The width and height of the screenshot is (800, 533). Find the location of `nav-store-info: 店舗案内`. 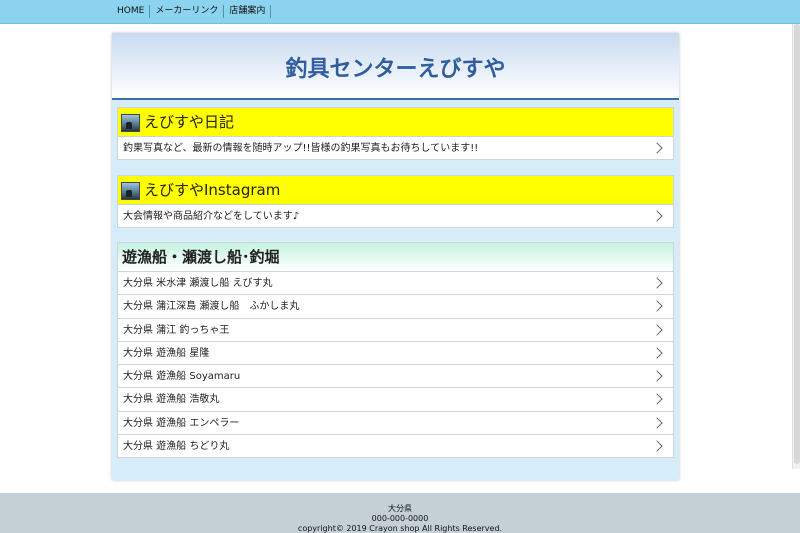

nav-store-info: 店舗案内 is located at coordinates (248, 11).